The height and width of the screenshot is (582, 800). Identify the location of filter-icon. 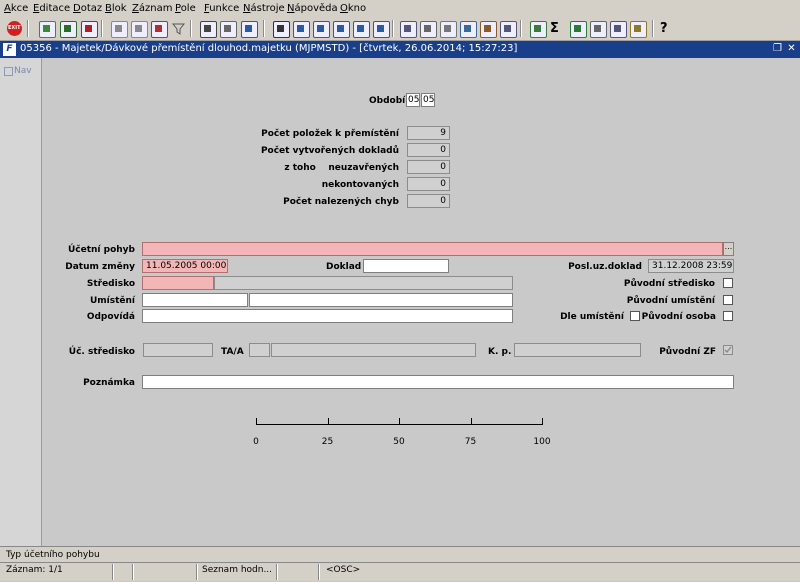
(178, 28).